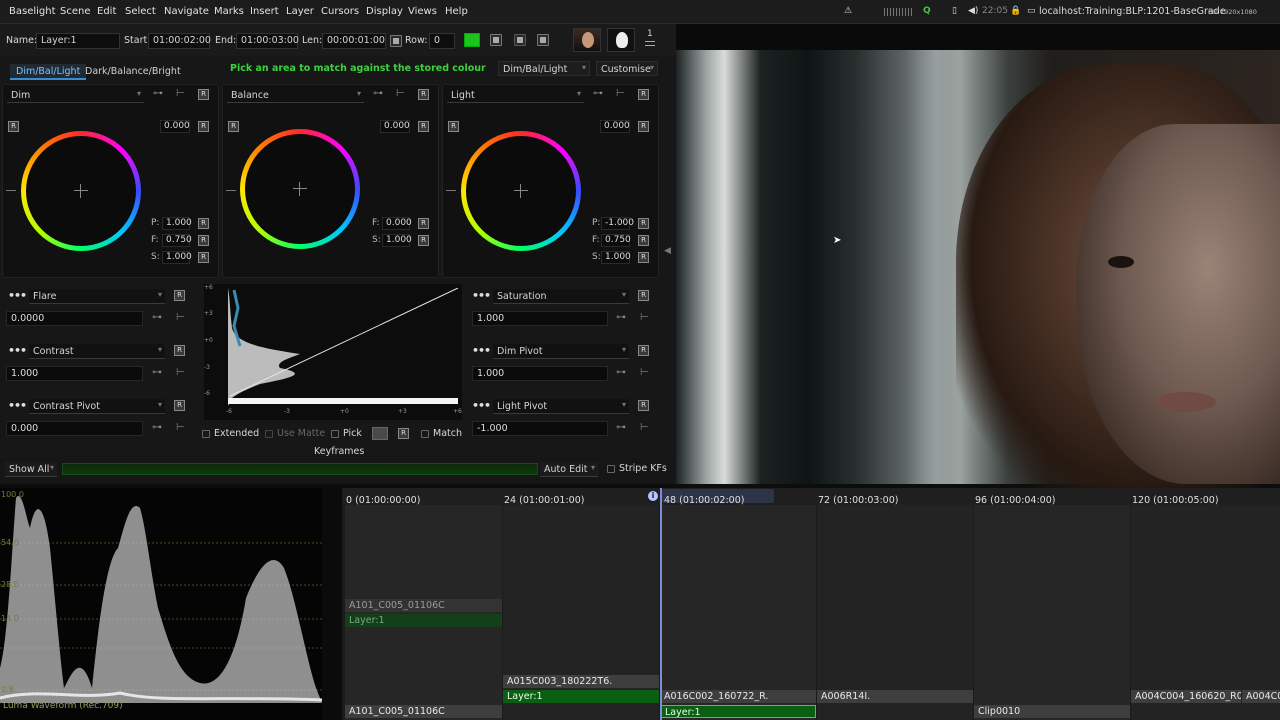 This screenshot has height=720, width=1280. I want to click on light-curve-icon: ⊢, so click(620, 93).